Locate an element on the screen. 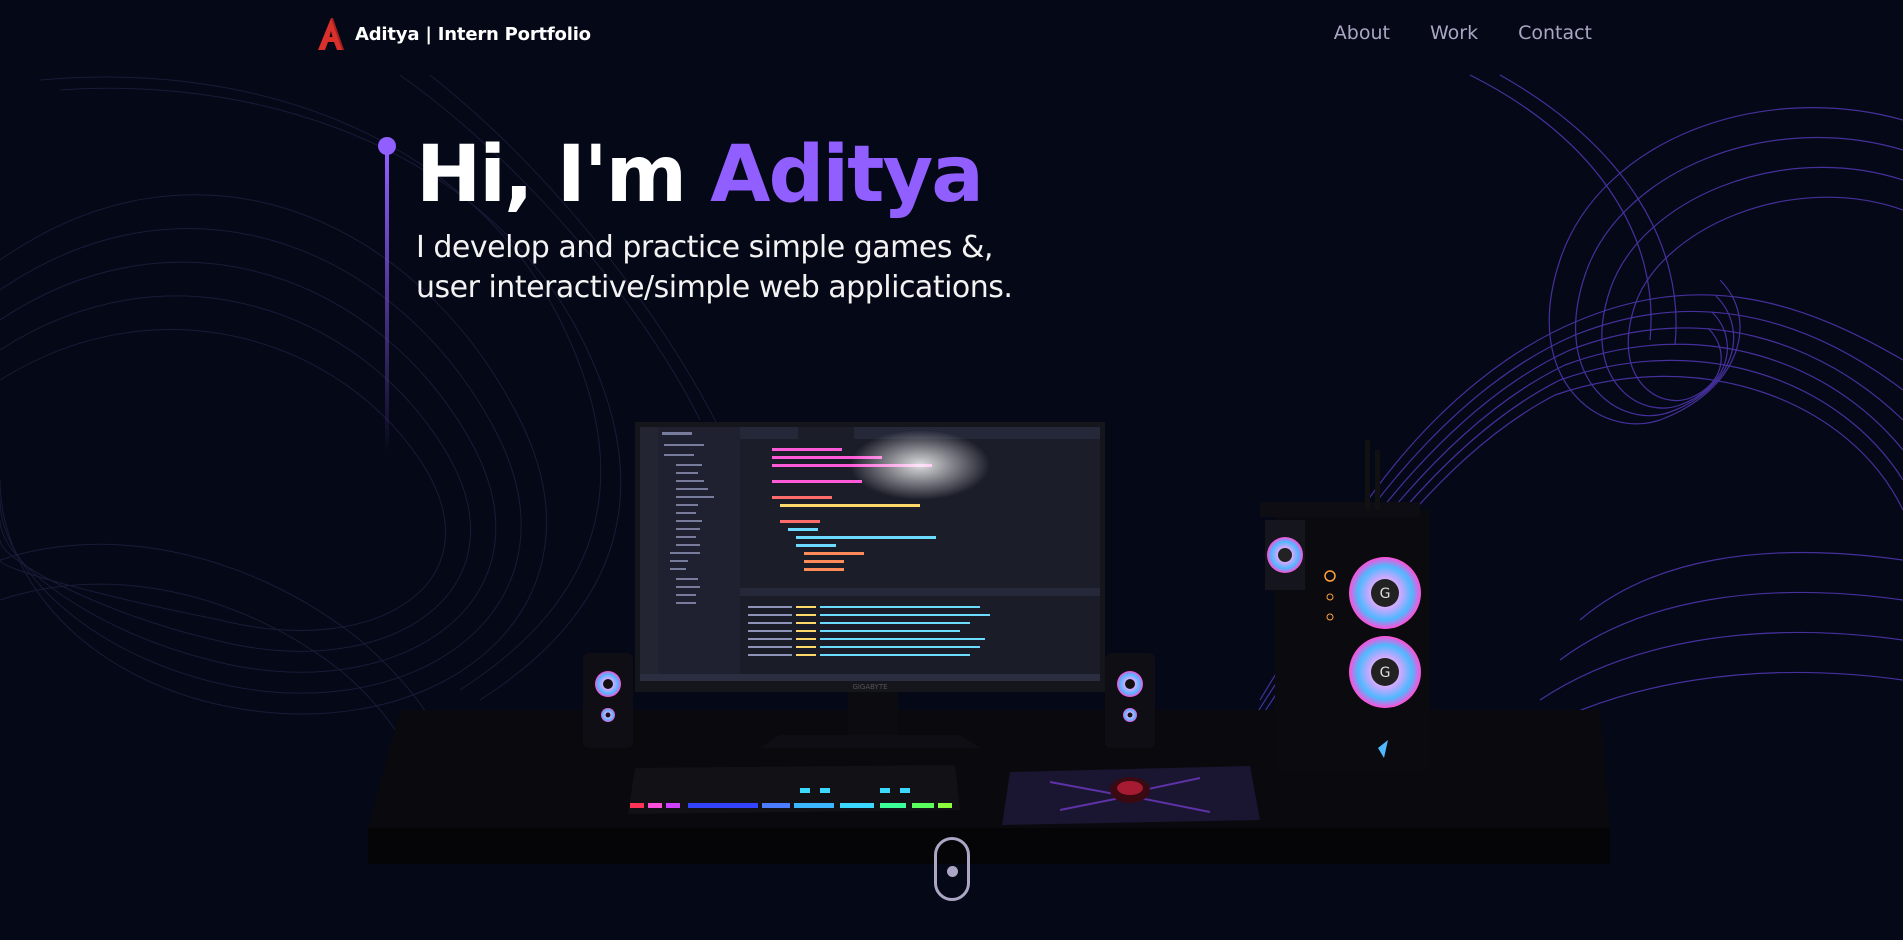 This screenshot has height=940, width=1903. monitor-stand is located at coordinates (873, 713).